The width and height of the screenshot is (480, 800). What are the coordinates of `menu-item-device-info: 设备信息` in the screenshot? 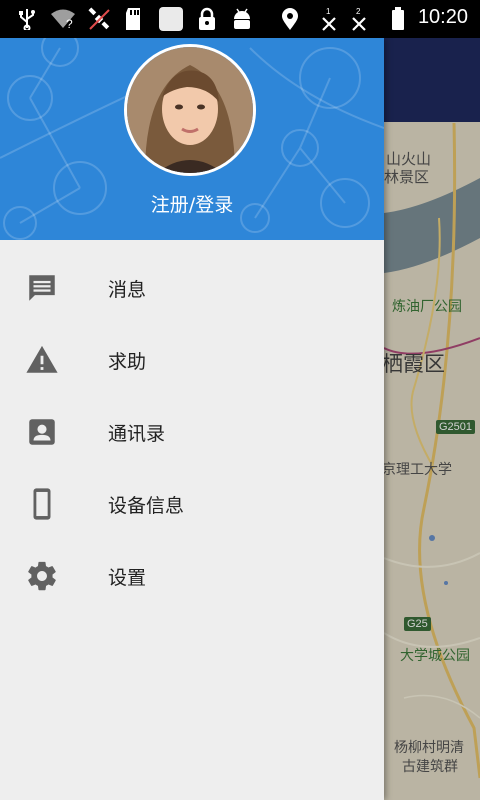 It's located at (192, 504).